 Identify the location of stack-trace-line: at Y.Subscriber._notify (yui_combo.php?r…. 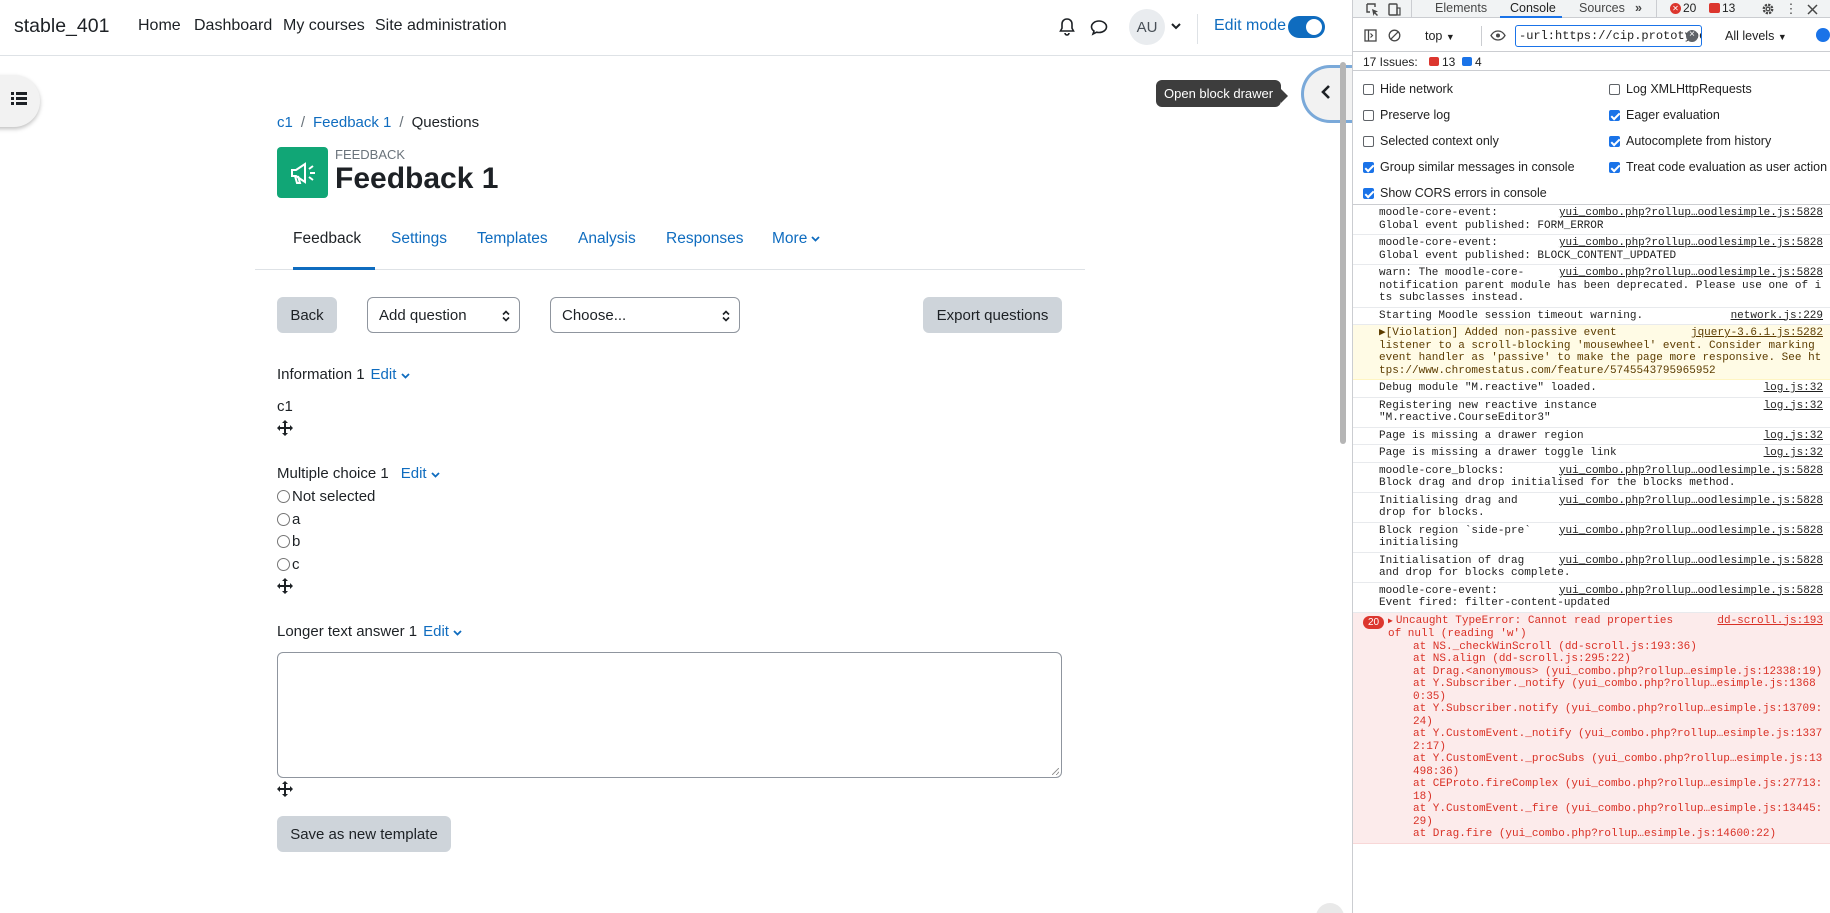
(1606, 690).